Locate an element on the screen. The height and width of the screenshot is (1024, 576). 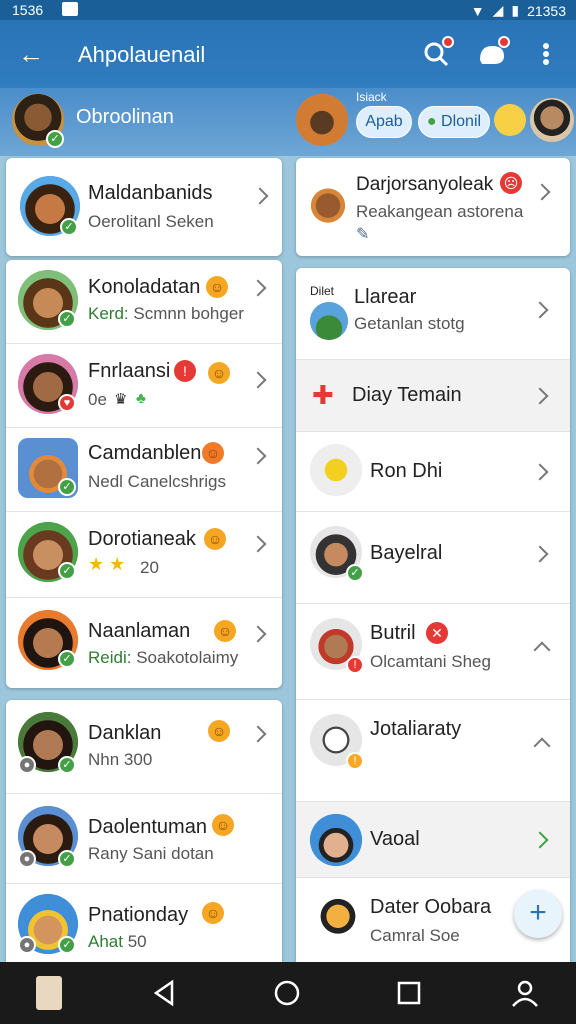
list-item: ! Butril ✕ Olcamtani Sheg is located at coordinates (433, 652).